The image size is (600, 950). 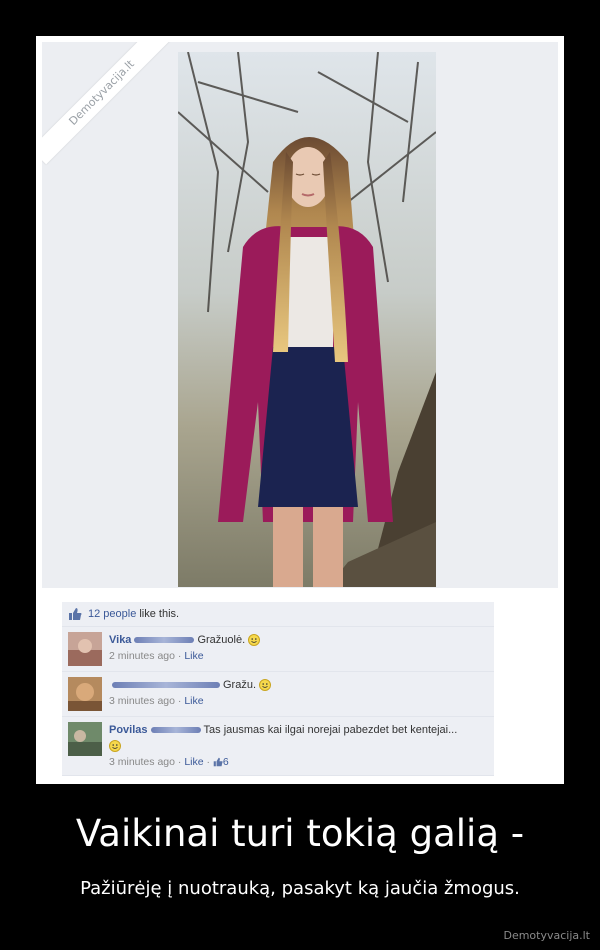 I want to click on comment-text: Gražu., so click(x=240, y=685).